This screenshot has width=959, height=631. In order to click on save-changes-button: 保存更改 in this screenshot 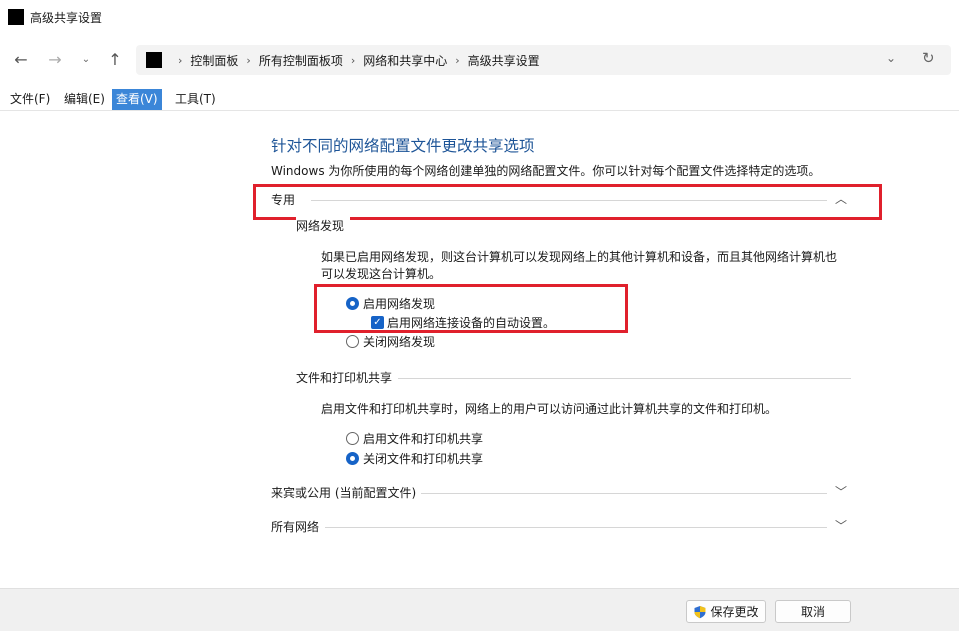, I will do `click(726, 611)`.